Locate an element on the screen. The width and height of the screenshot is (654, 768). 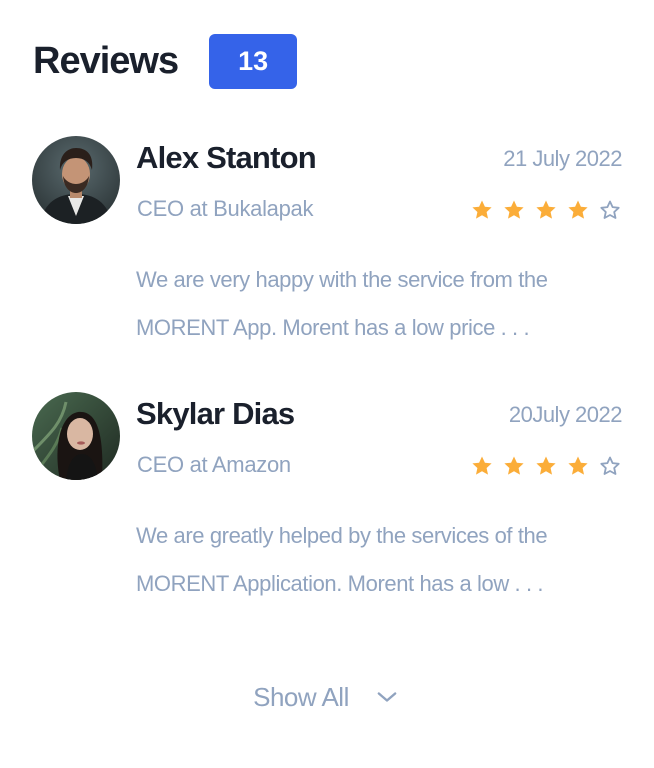
show-all-label: Show All is located at coordinates (301, 697).